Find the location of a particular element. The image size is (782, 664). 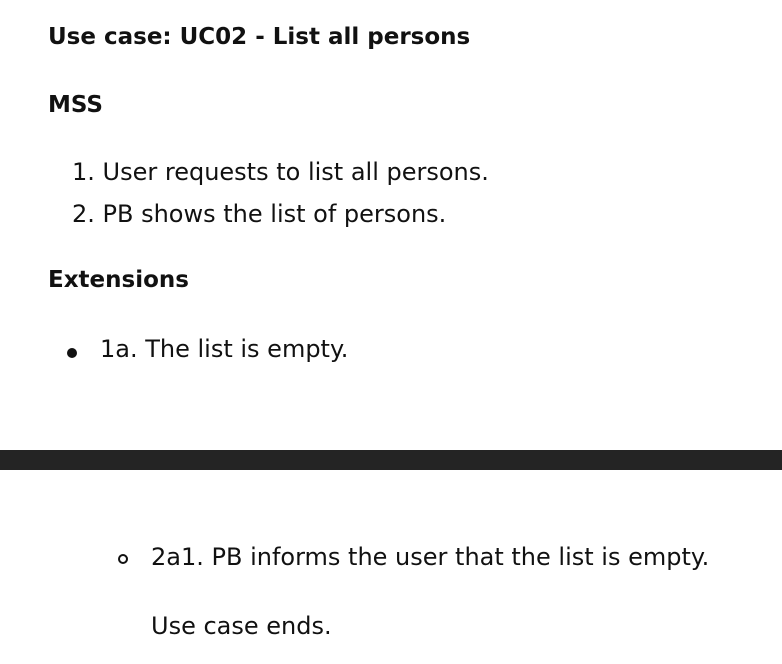

bullet-icon is located at coordinates (72, 353).